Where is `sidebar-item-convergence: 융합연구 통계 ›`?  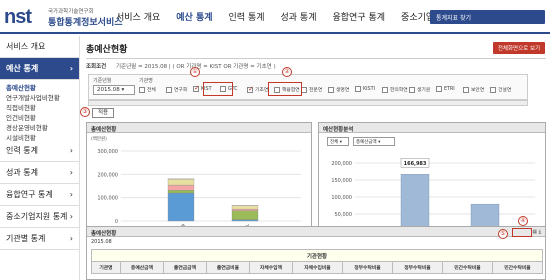 sidebar-item-convergence: 융합연구 통계 › is located at coordinates (39, 195).